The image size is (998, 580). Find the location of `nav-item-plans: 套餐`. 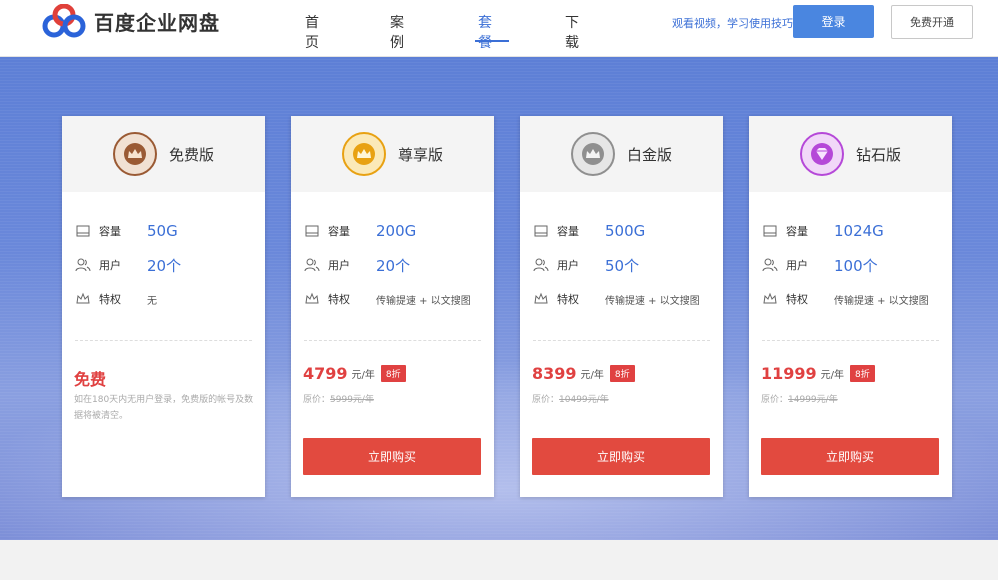

nav-item-plans: 套餐 is located at coordinates (485, 32).